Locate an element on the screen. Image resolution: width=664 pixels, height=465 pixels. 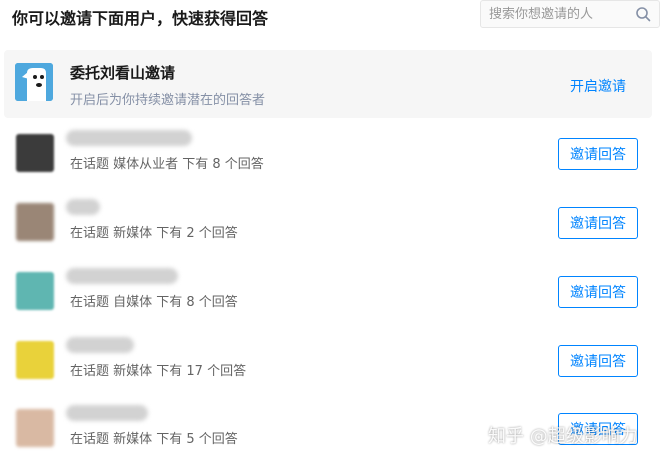
liukanshan-icon is located at coordinates (34, 82).